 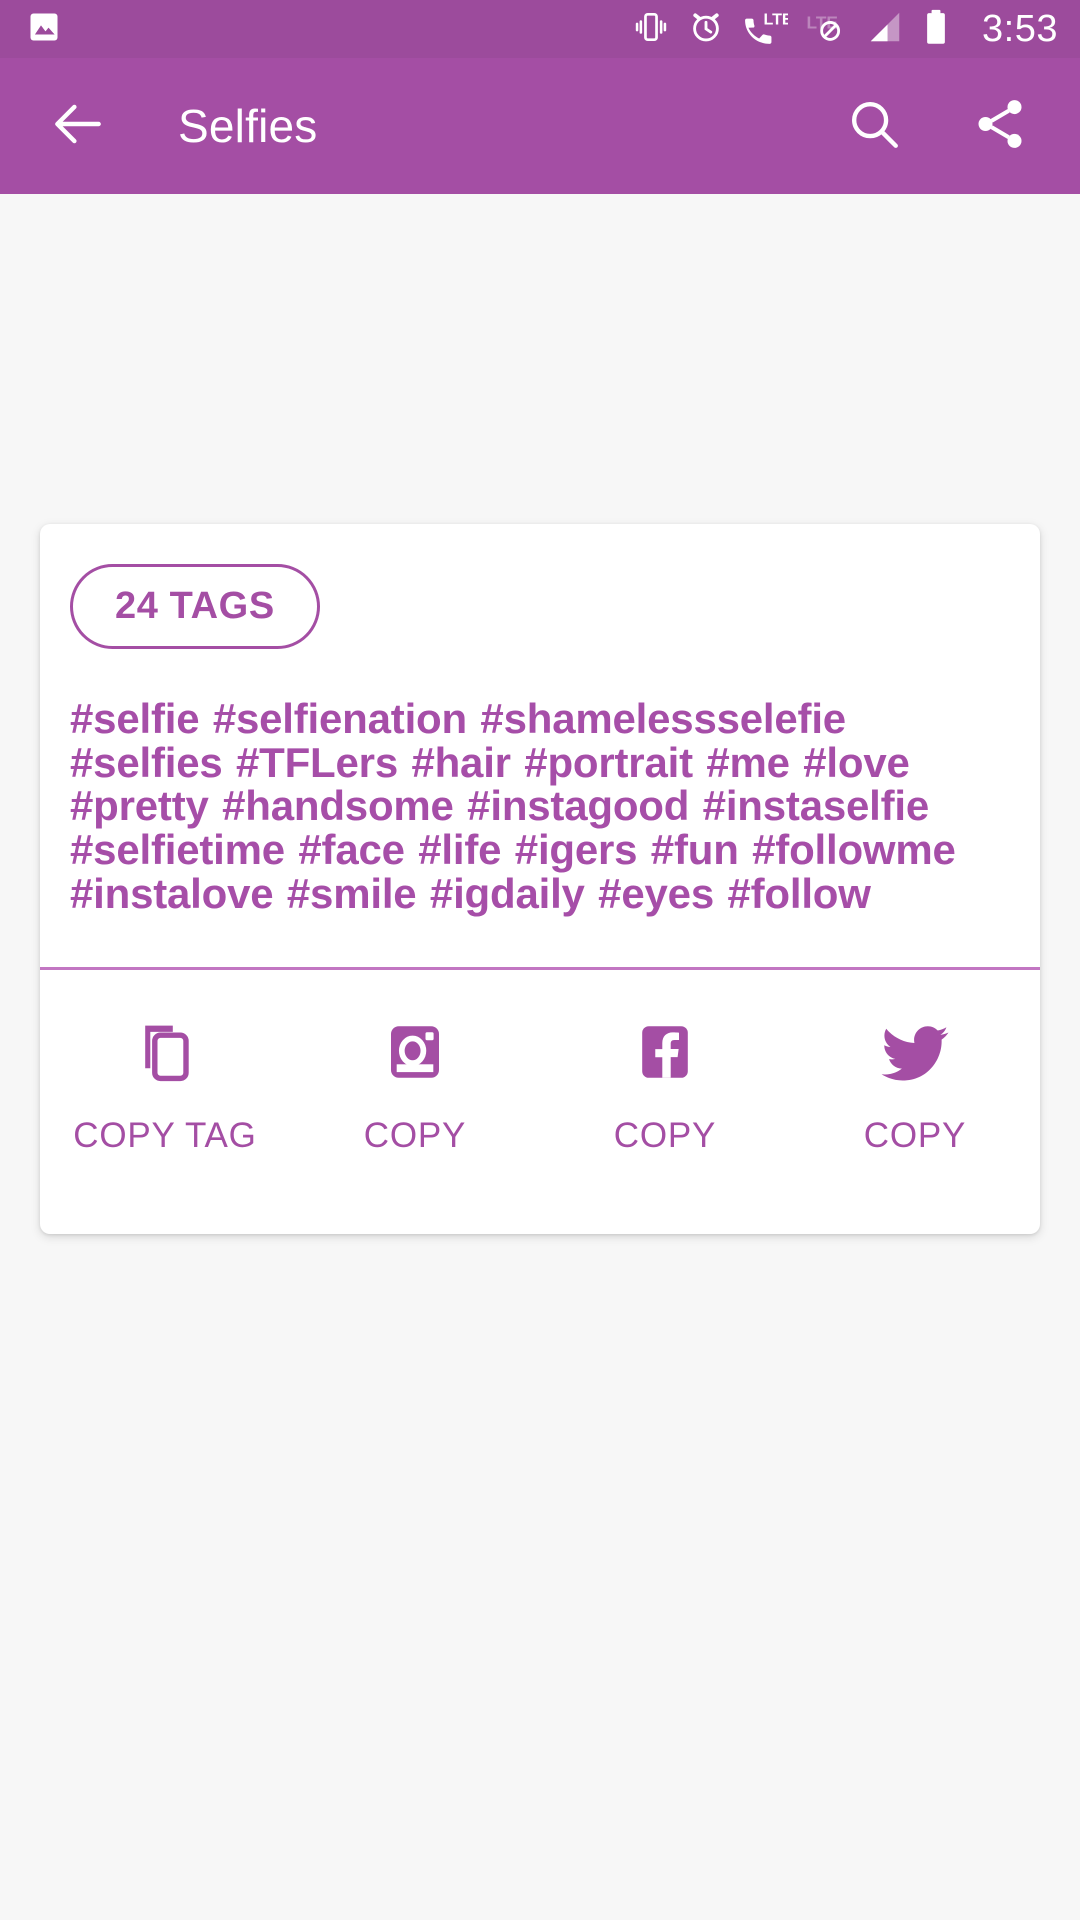 I want to click on instagram-icon, so click(x=415, y=1052).